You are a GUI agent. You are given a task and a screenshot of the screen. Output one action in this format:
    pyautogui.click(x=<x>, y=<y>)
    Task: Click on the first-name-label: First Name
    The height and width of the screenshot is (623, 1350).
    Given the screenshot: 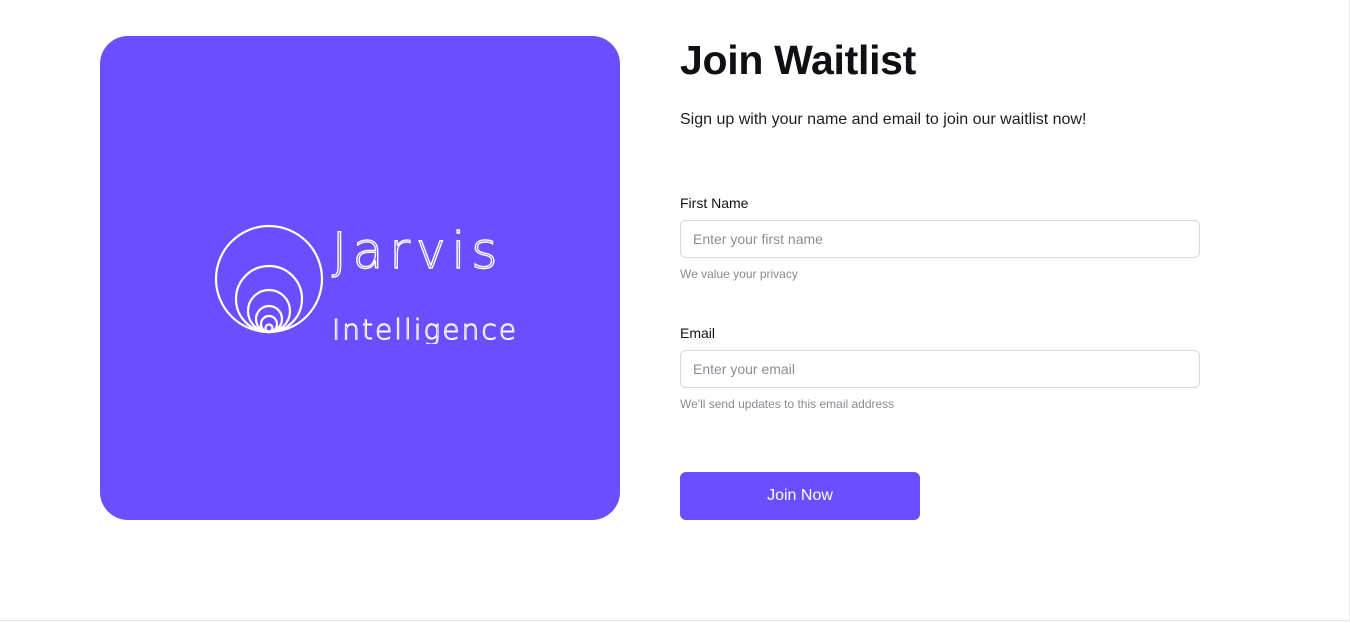 What is the action you would take?
    pyautogui.click(x=714, y=203)
    